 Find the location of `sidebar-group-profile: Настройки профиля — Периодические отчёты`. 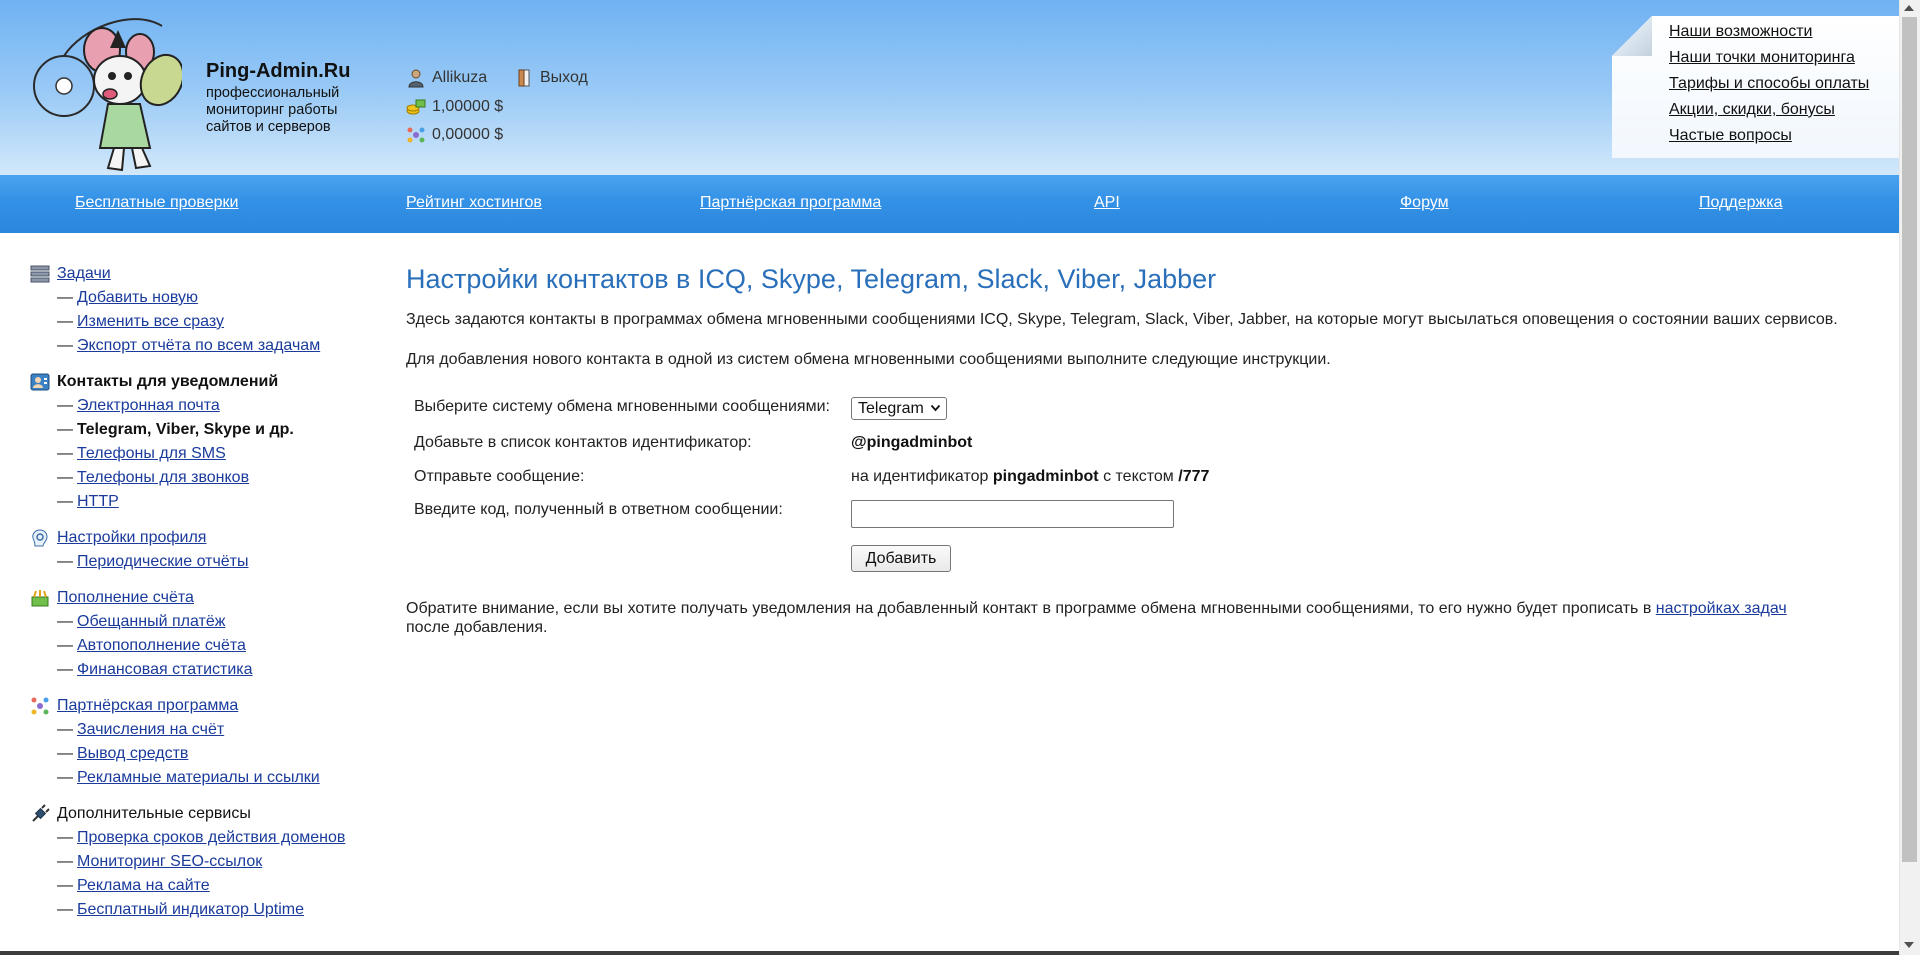

sidebar-group-profile: Настройки профиля — Периодические отчёты is located at coordinates (205, 550).